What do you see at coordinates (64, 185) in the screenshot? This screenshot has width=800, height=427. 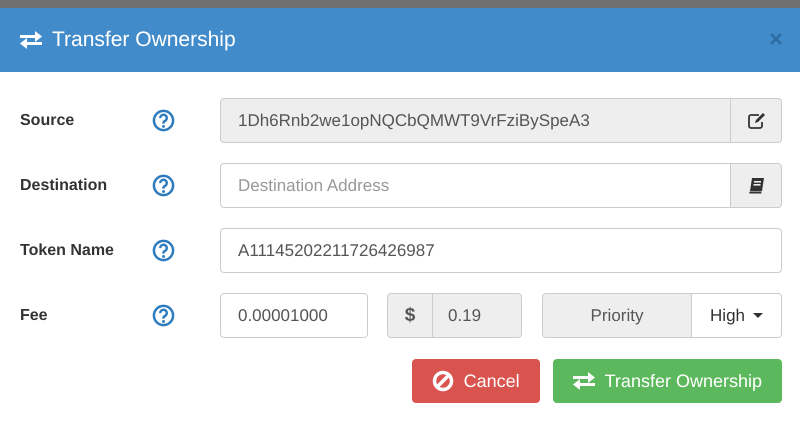 I see `field-label: Destination` at bounding box center [64, 185].